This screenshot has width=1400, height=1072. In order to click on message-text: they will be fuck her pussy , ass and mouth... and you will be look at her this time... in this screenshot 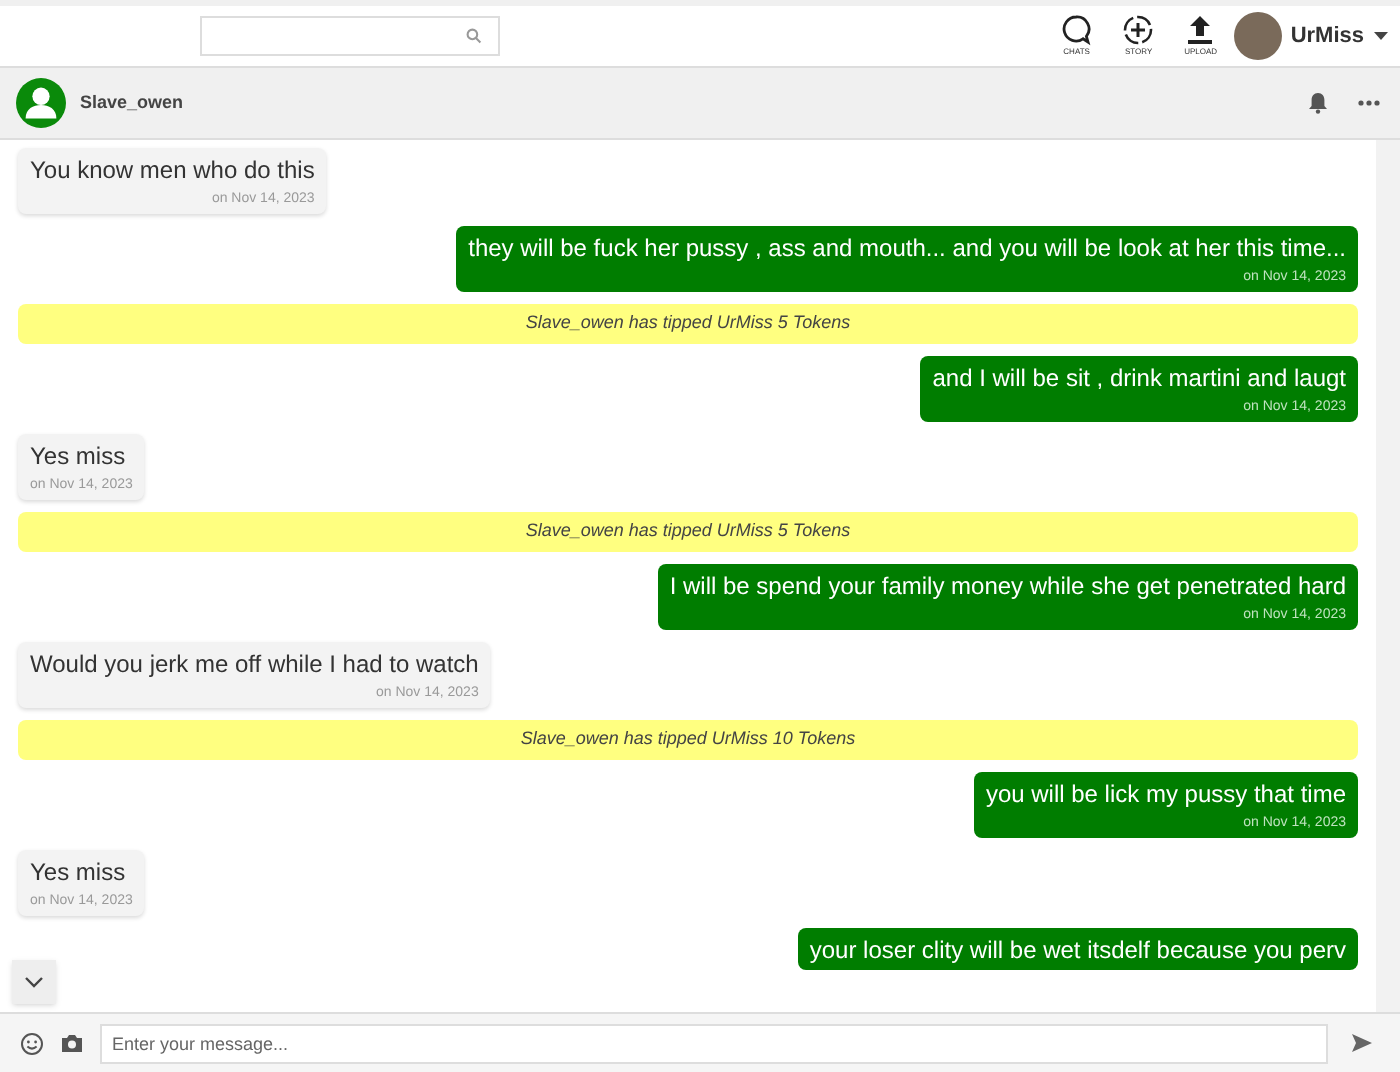, I will do `click(907, 248)`.